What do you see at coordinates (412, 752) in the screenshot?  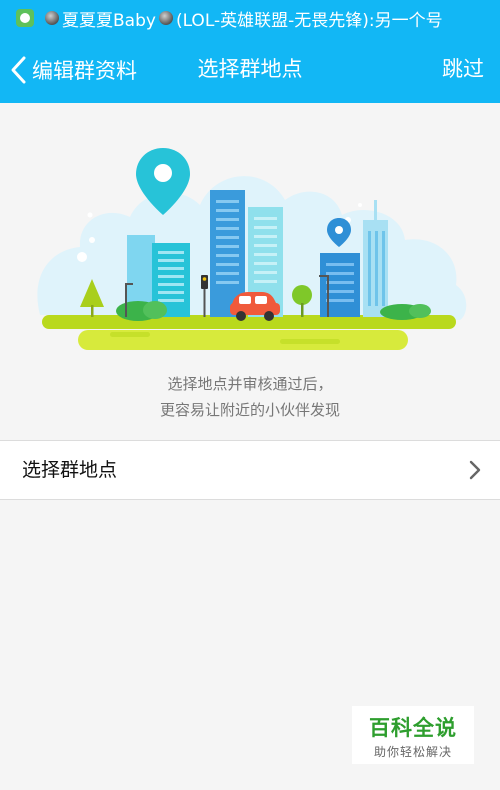 I see `watermark-subtitle: 助你轻松解决` at bounding box center [412, 752].